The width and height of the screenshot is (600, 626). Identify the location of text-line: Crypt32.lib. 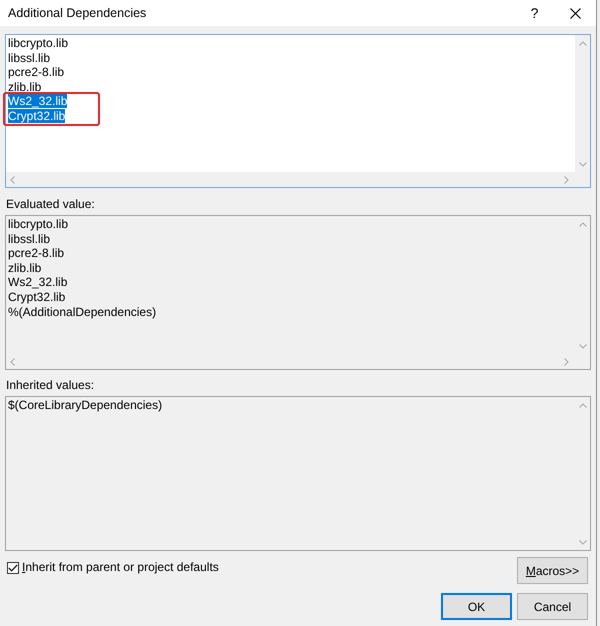
(37, 297).